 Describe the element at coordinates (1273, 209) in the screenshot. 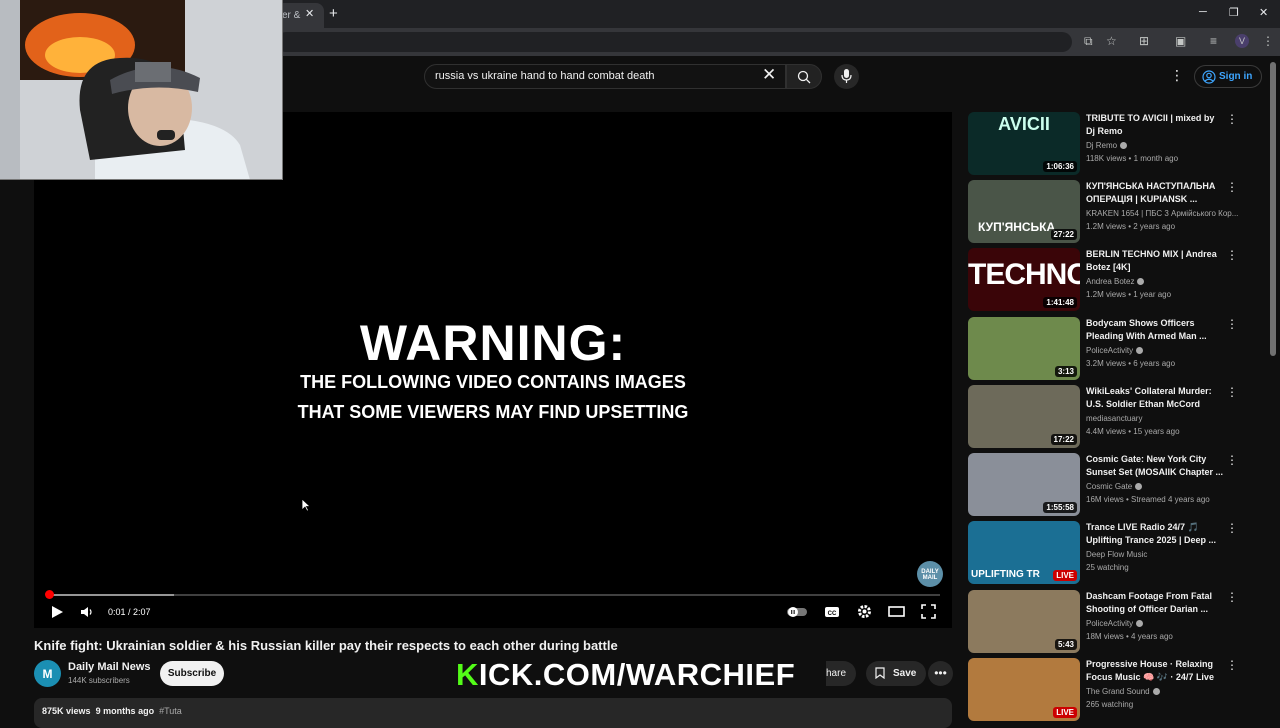

I see `page-scrollbar` at that location.